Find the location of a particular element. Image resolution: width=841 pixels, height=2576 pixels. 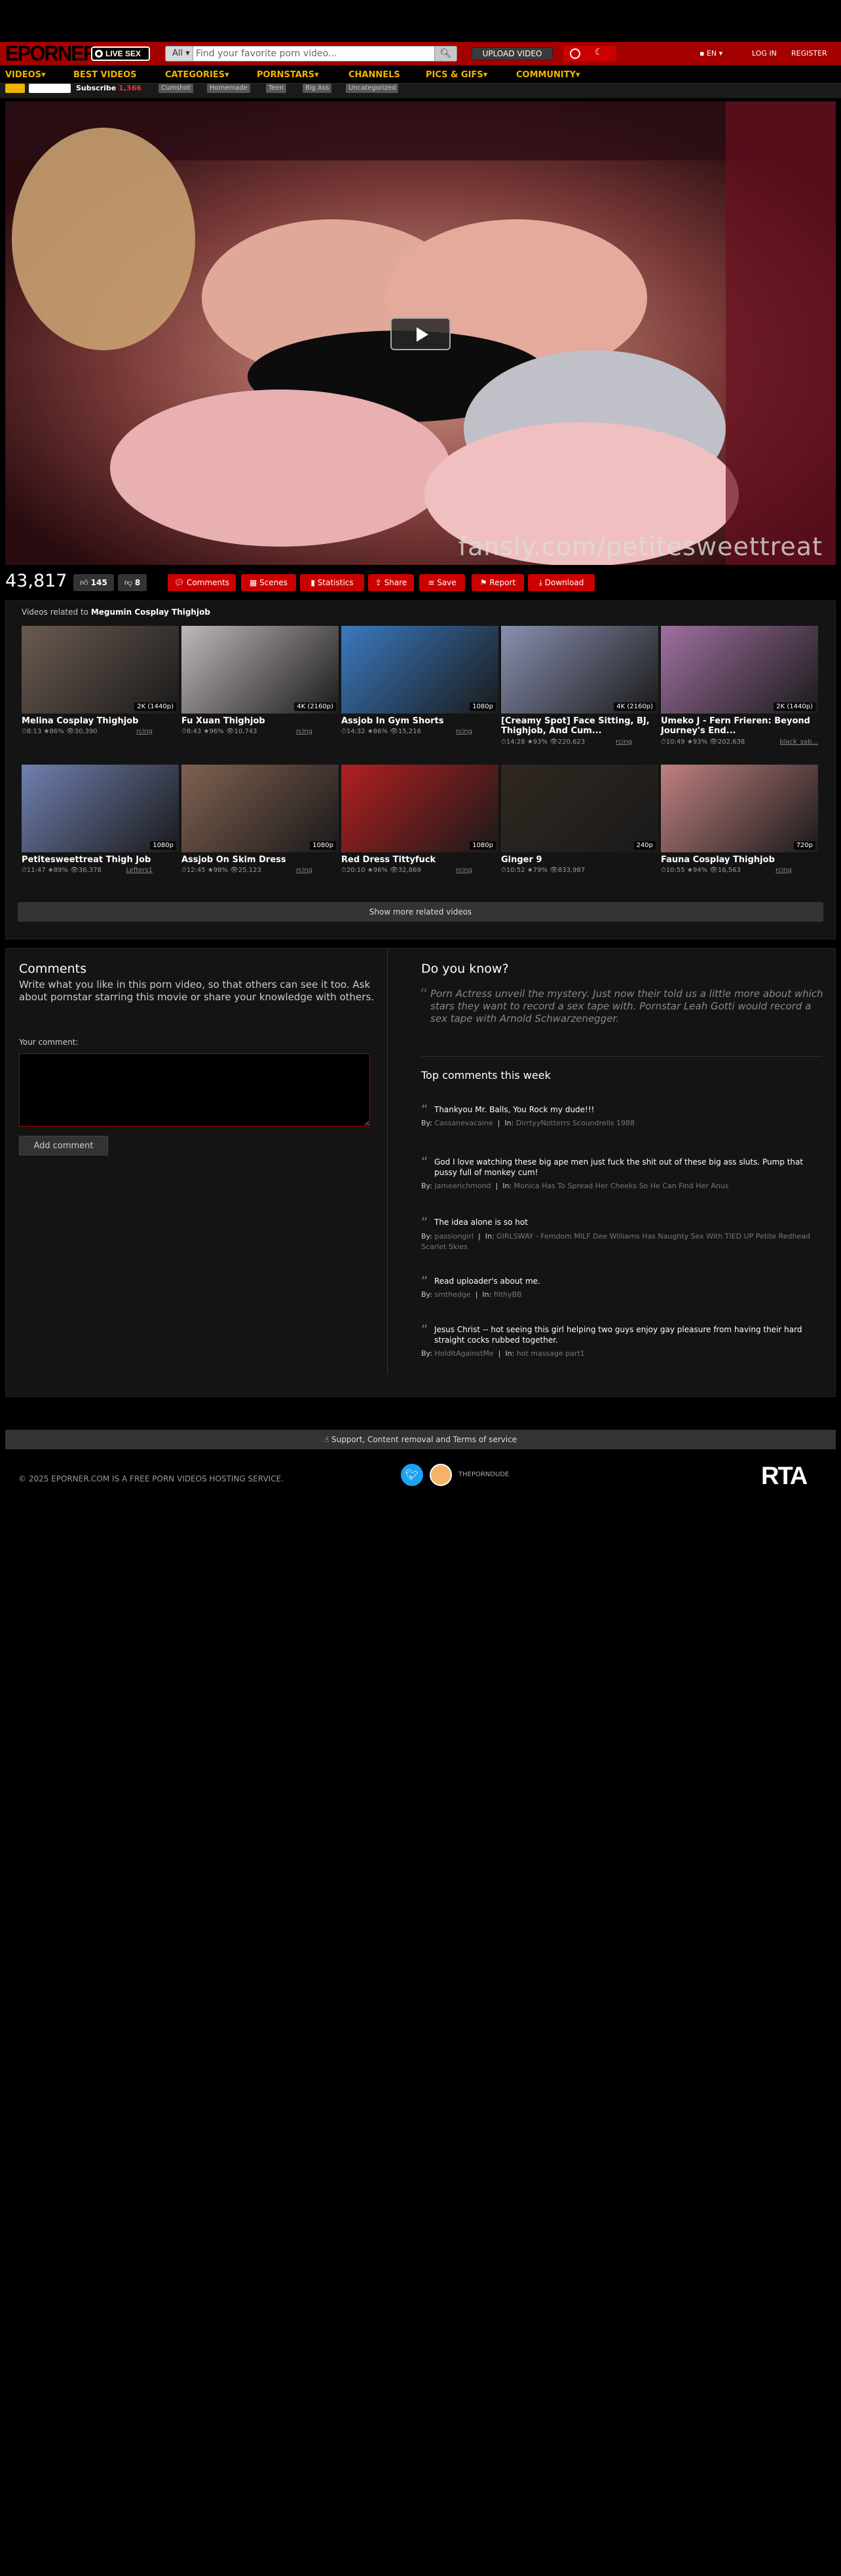

nav-pics-gifs: PICS & GIFS▾ is located at coordinates (456, 75).